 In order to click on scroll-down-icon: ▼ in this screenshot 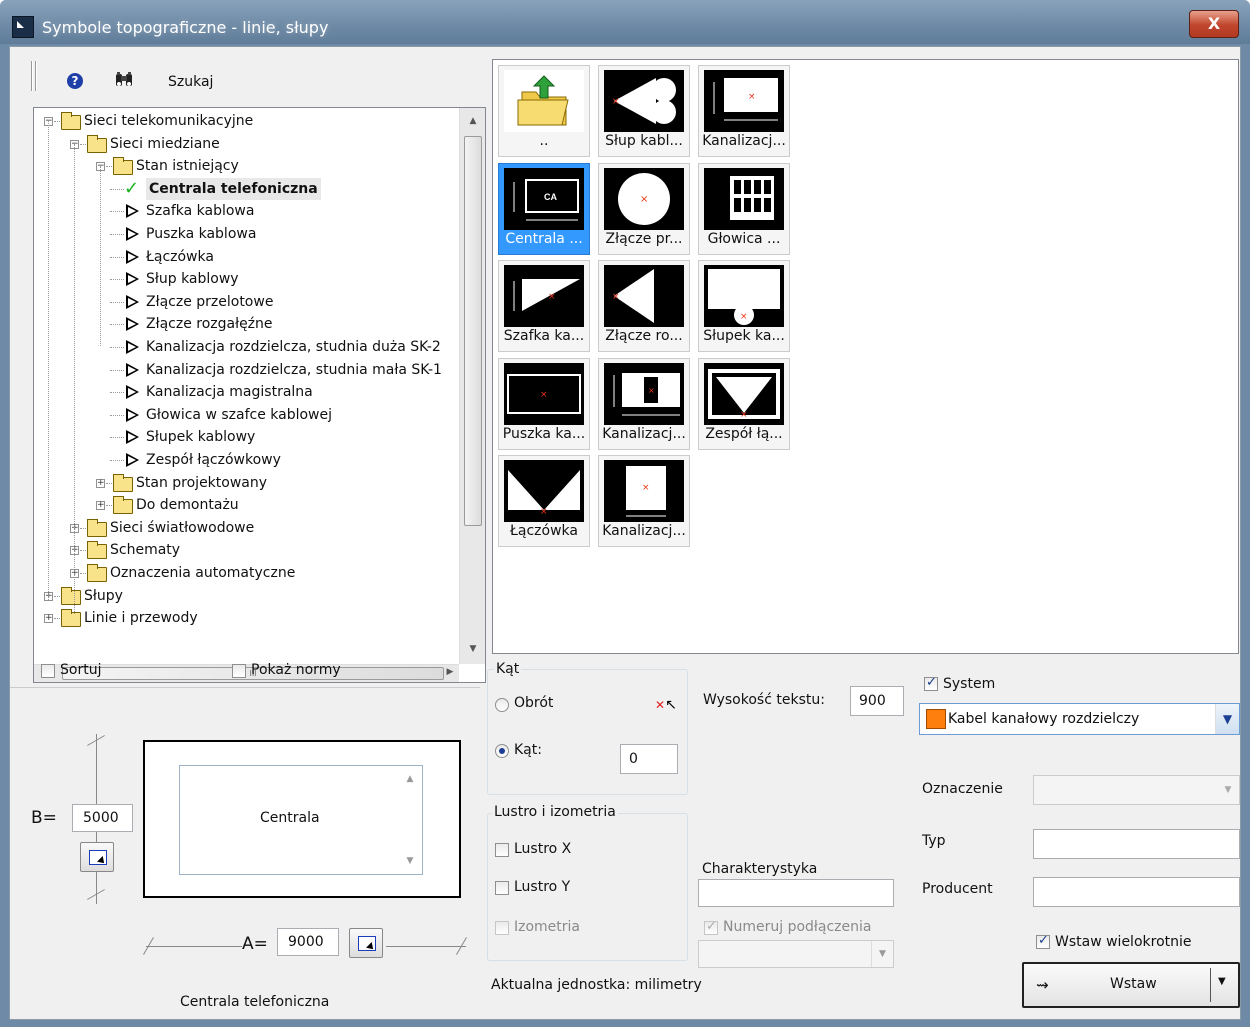, I will do `click(473, 649)`.